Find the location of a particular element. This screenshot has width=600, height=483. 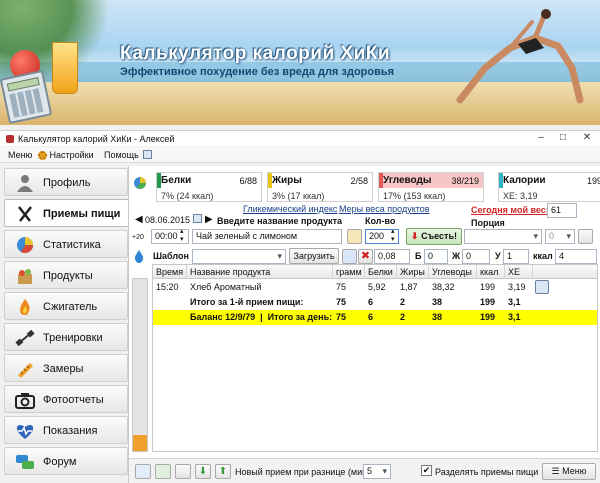

subtotal-kcal: 199 is located at coordinates (488, 302).